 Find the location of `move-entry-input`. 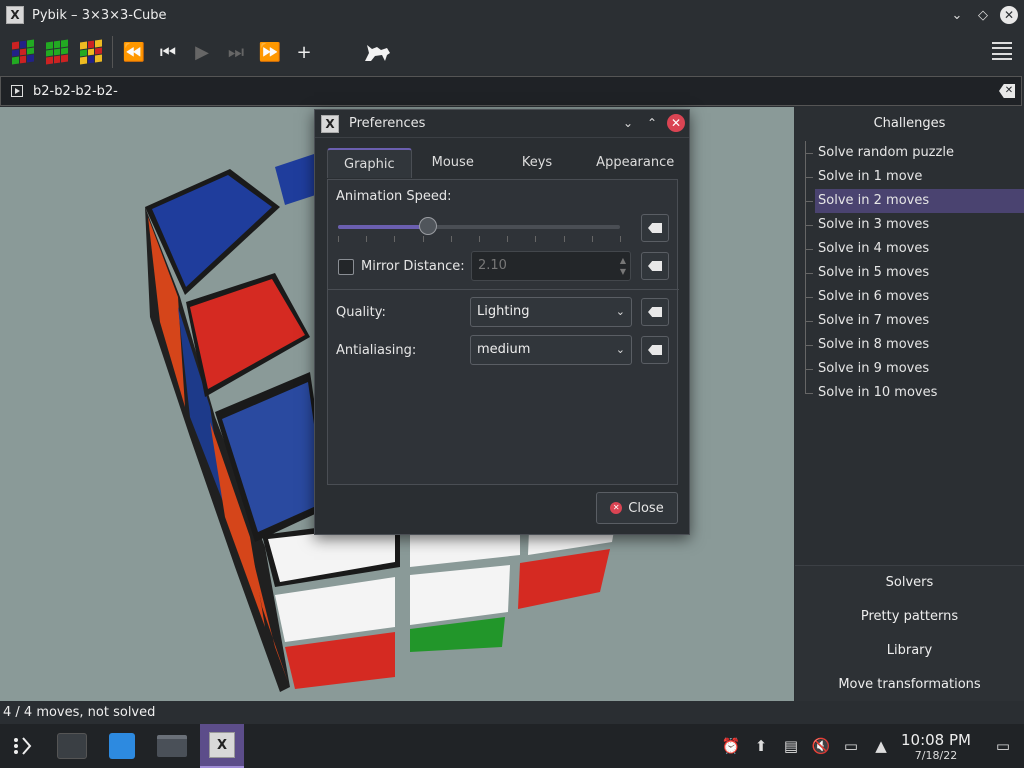

move-entry-input is located at coordinates (503, 91).